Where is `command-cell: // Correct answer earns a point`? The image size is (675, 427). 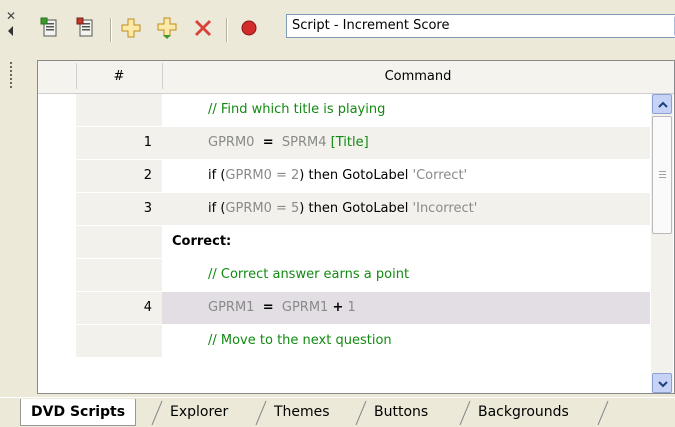 command-cell: // Correct answer earns a point is located at coordinates (406, 275).